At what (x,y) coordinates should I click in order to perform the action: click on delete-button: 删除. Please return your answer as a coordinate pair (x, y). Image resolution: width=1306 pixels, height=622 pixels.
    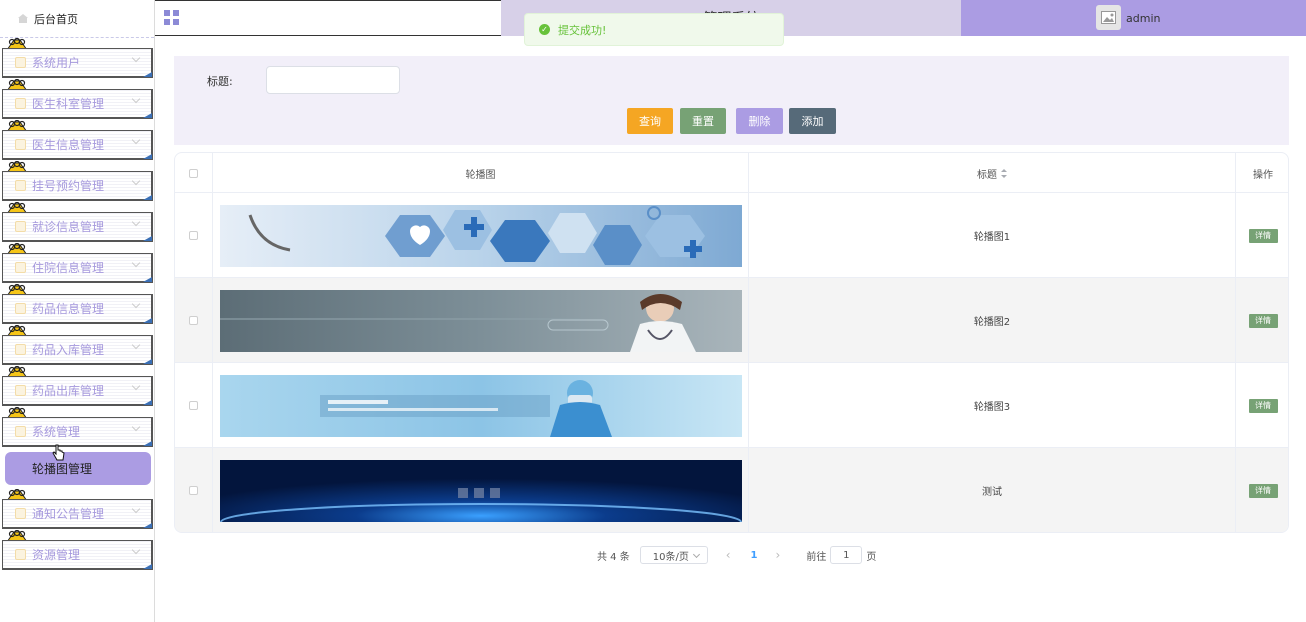
    Looking at the image, I should click on (759, 121).